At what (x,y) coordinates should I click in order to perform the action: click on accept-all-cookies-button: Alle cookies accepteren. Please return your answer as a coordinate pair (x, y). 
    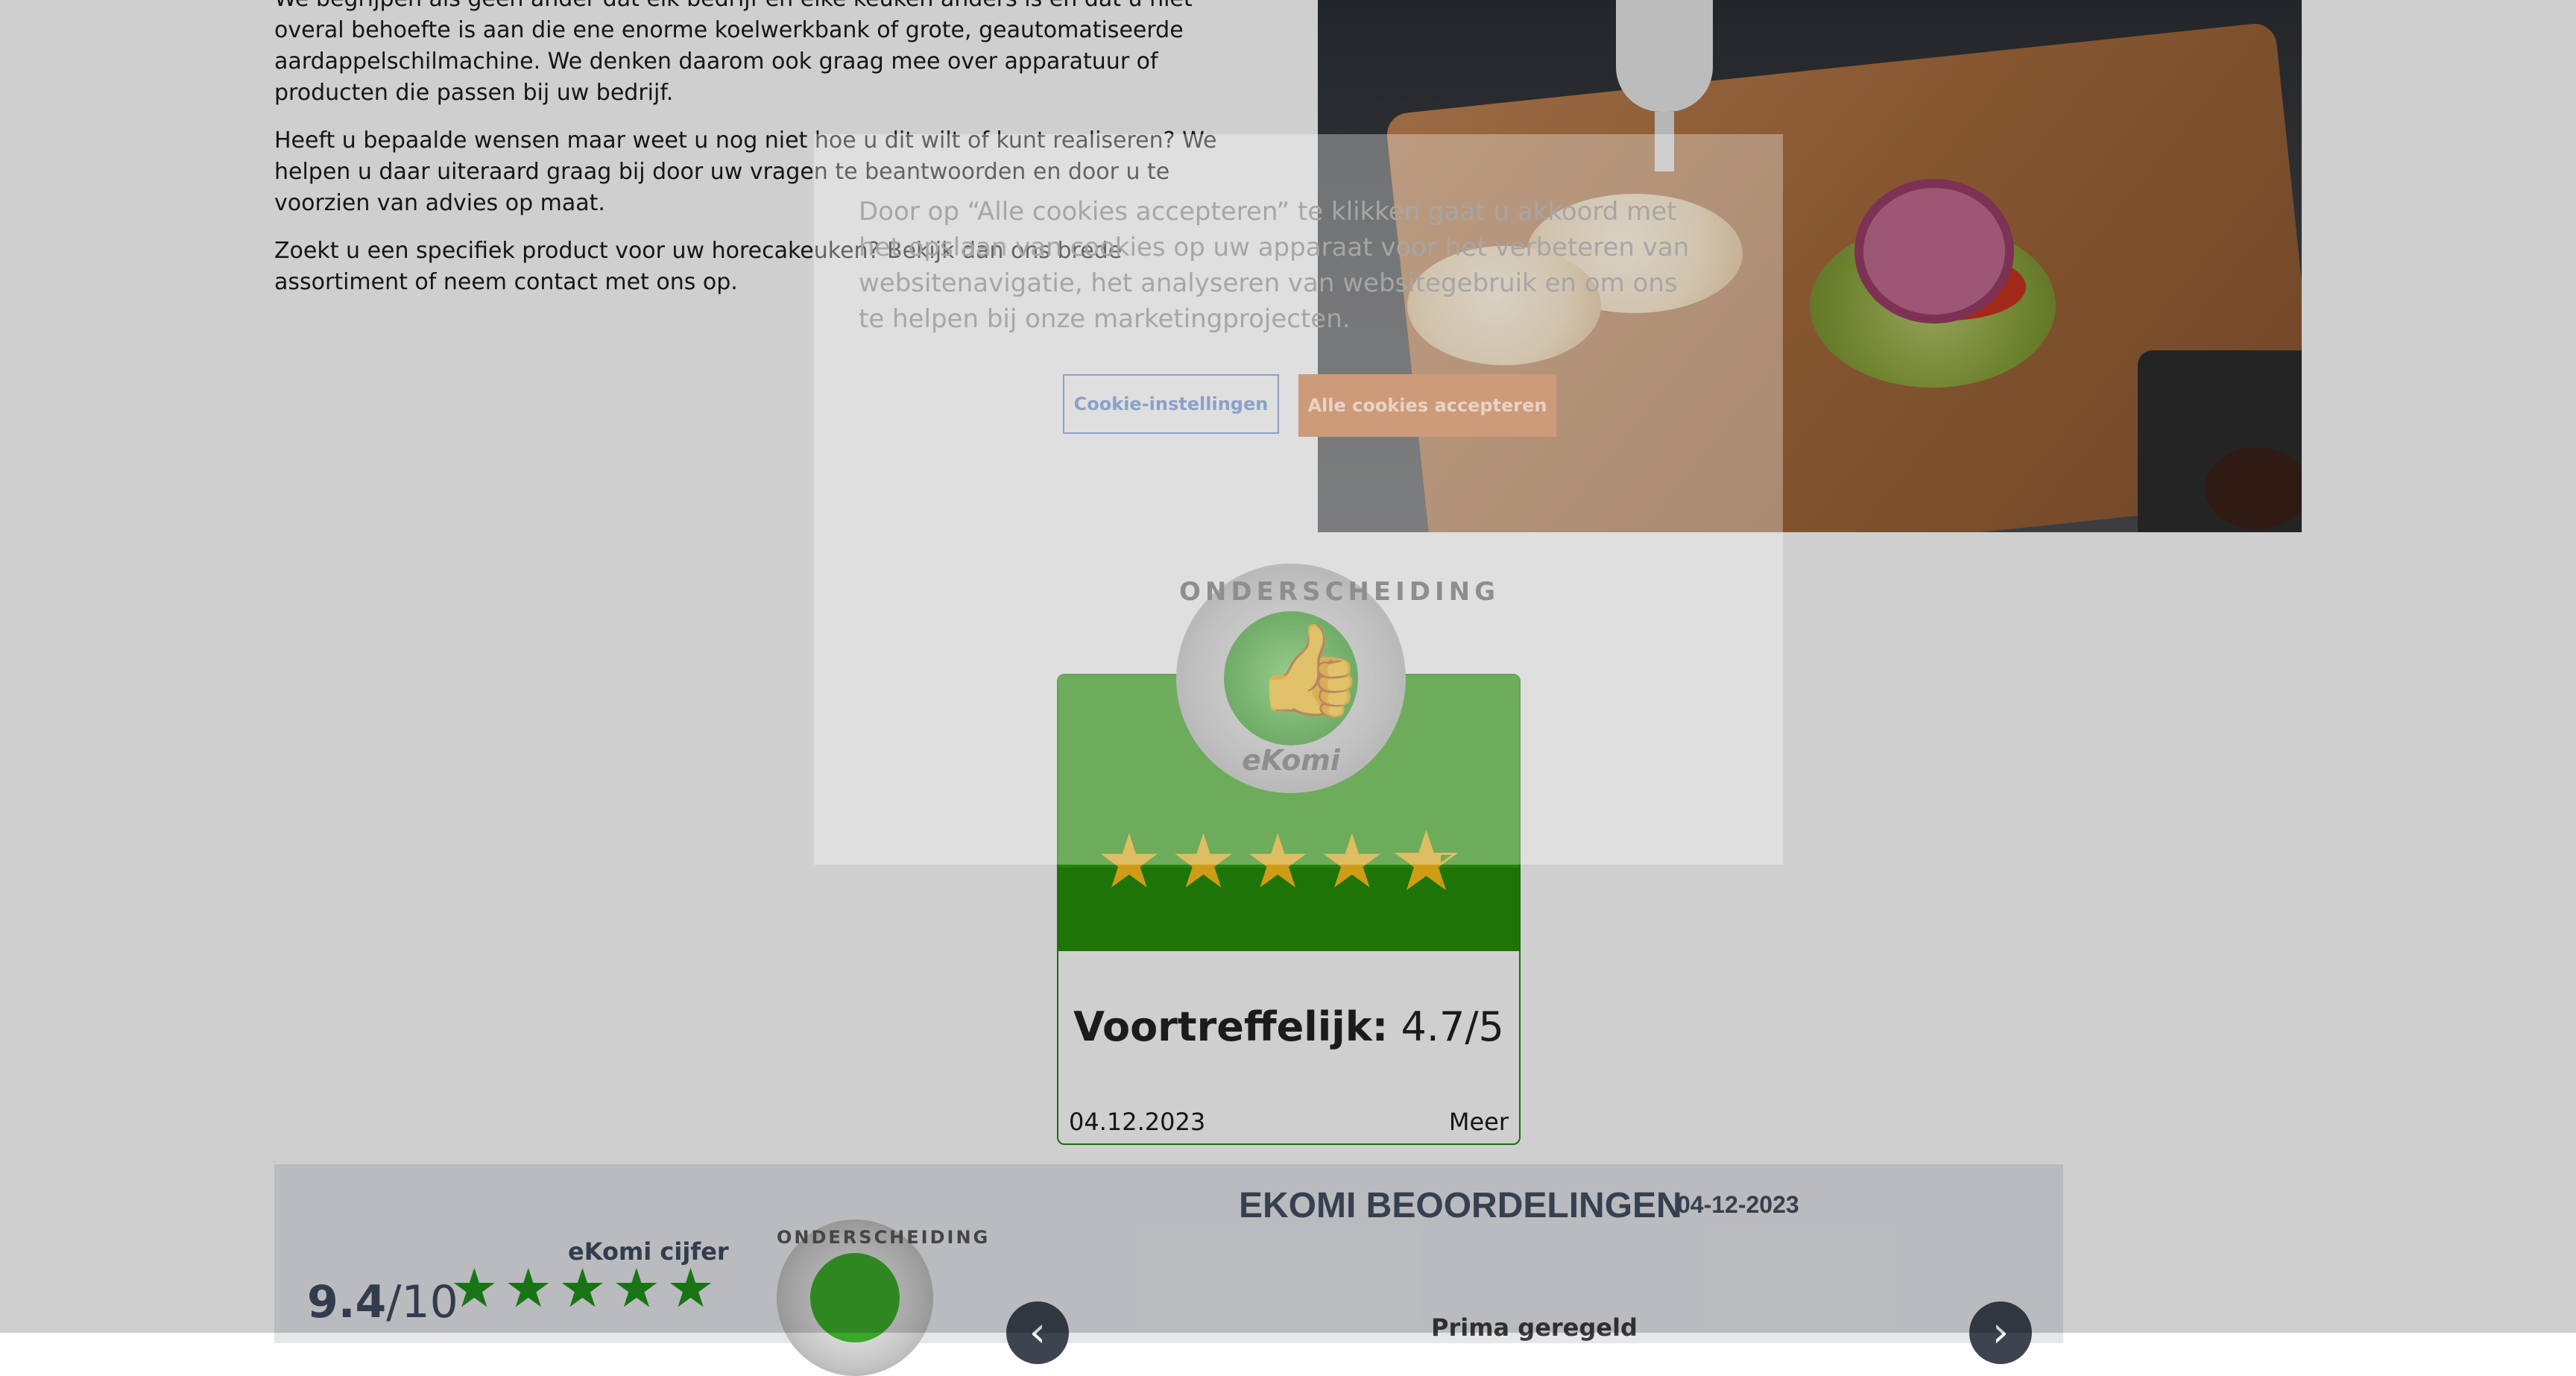
    Looking at the image, I should click on (1427, 406).